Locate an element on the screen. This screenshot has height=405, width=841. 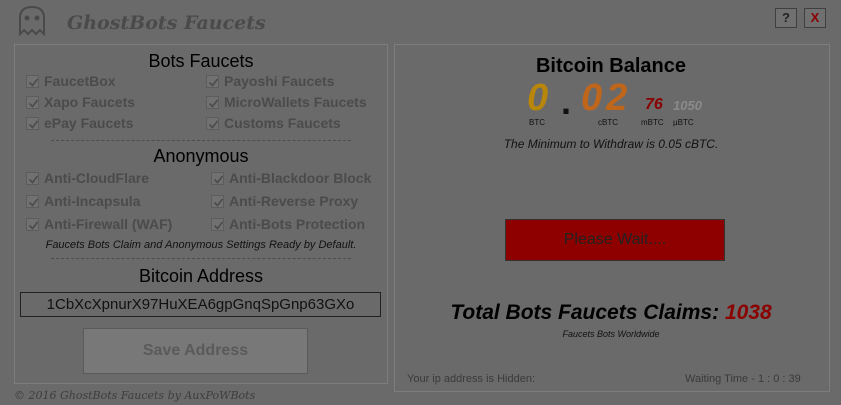
faucets-section-title: Bots Faucets is located at coordinates (201, 61).